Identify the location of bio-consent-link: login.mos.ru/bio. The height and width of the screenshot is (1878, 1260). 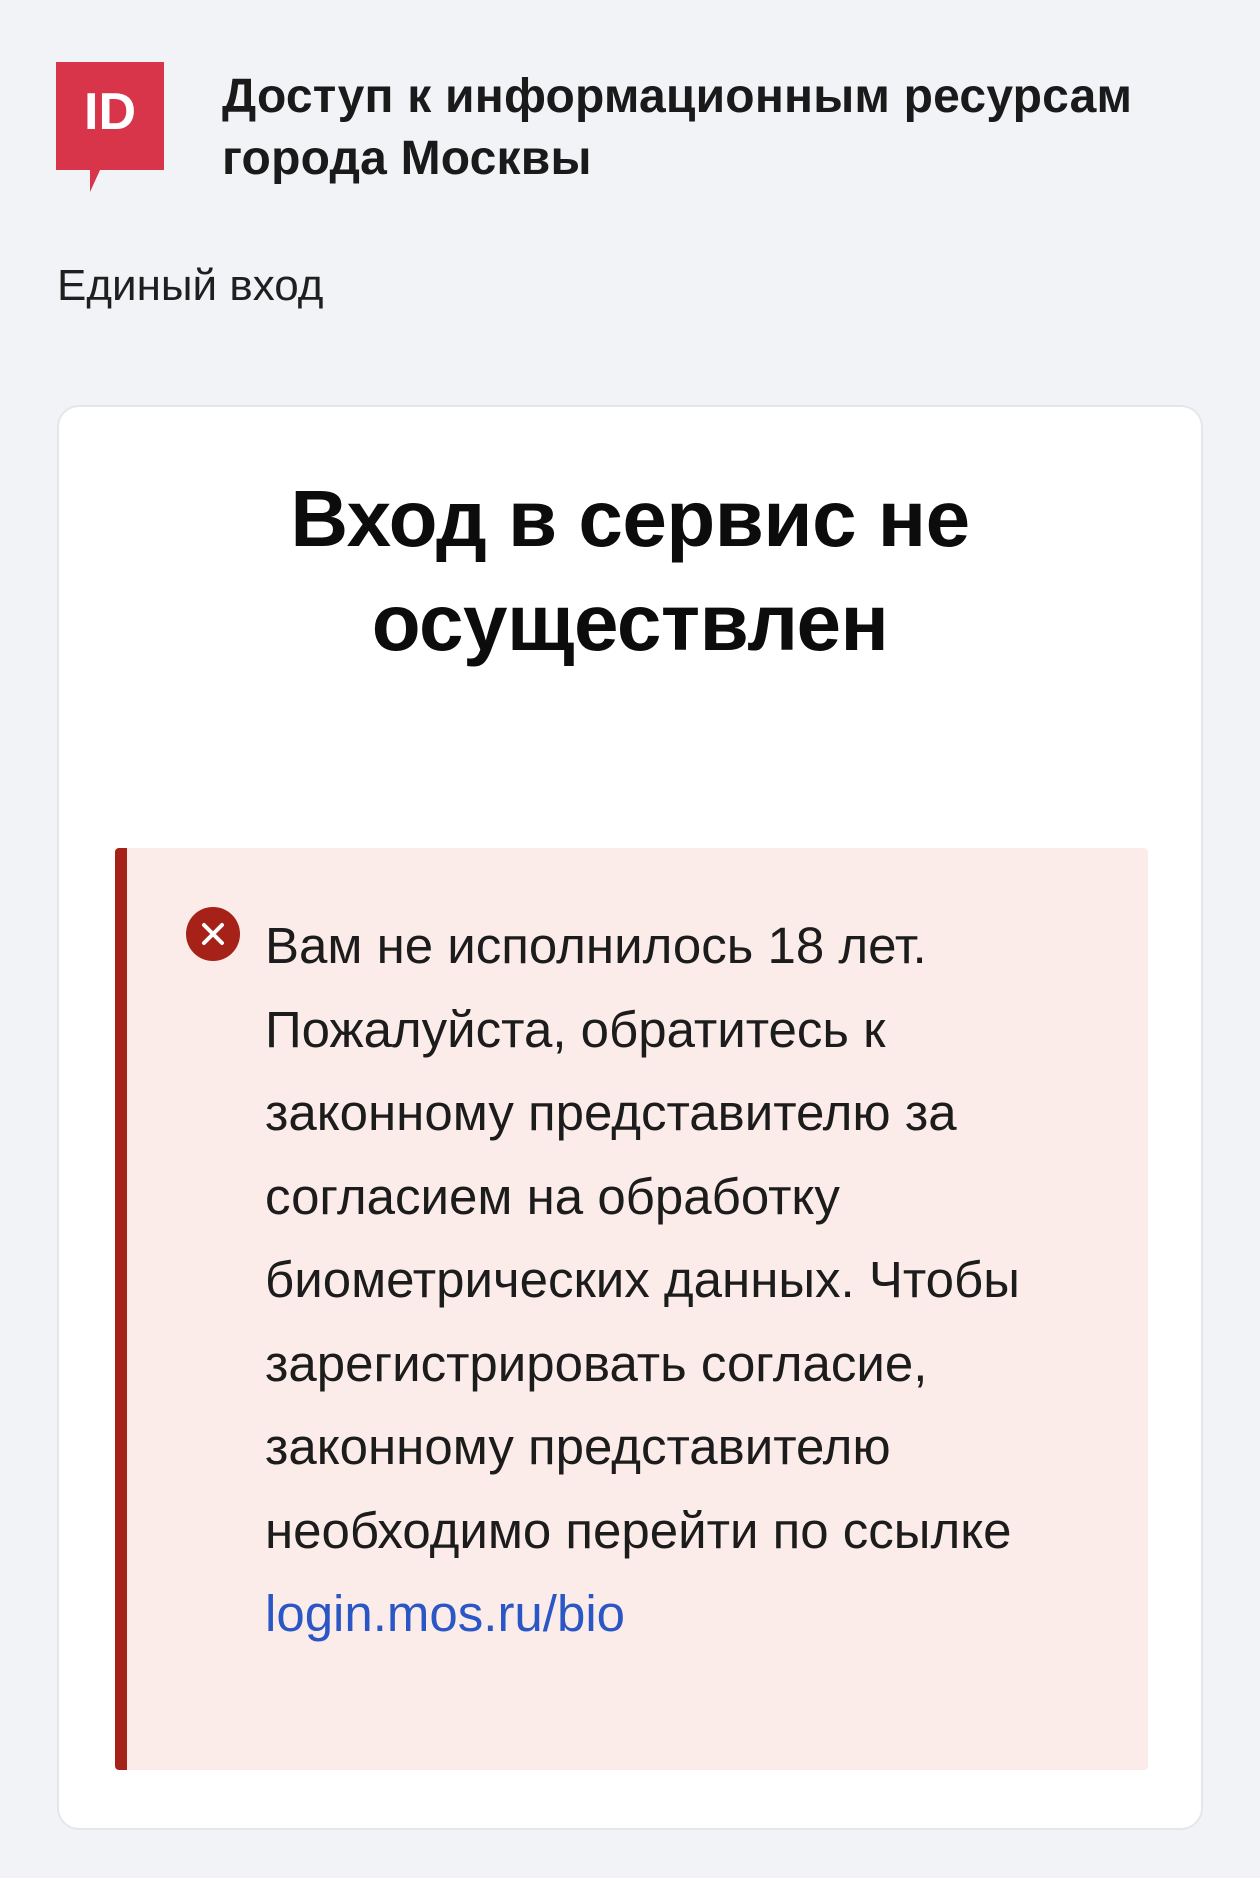
(445, 1613).